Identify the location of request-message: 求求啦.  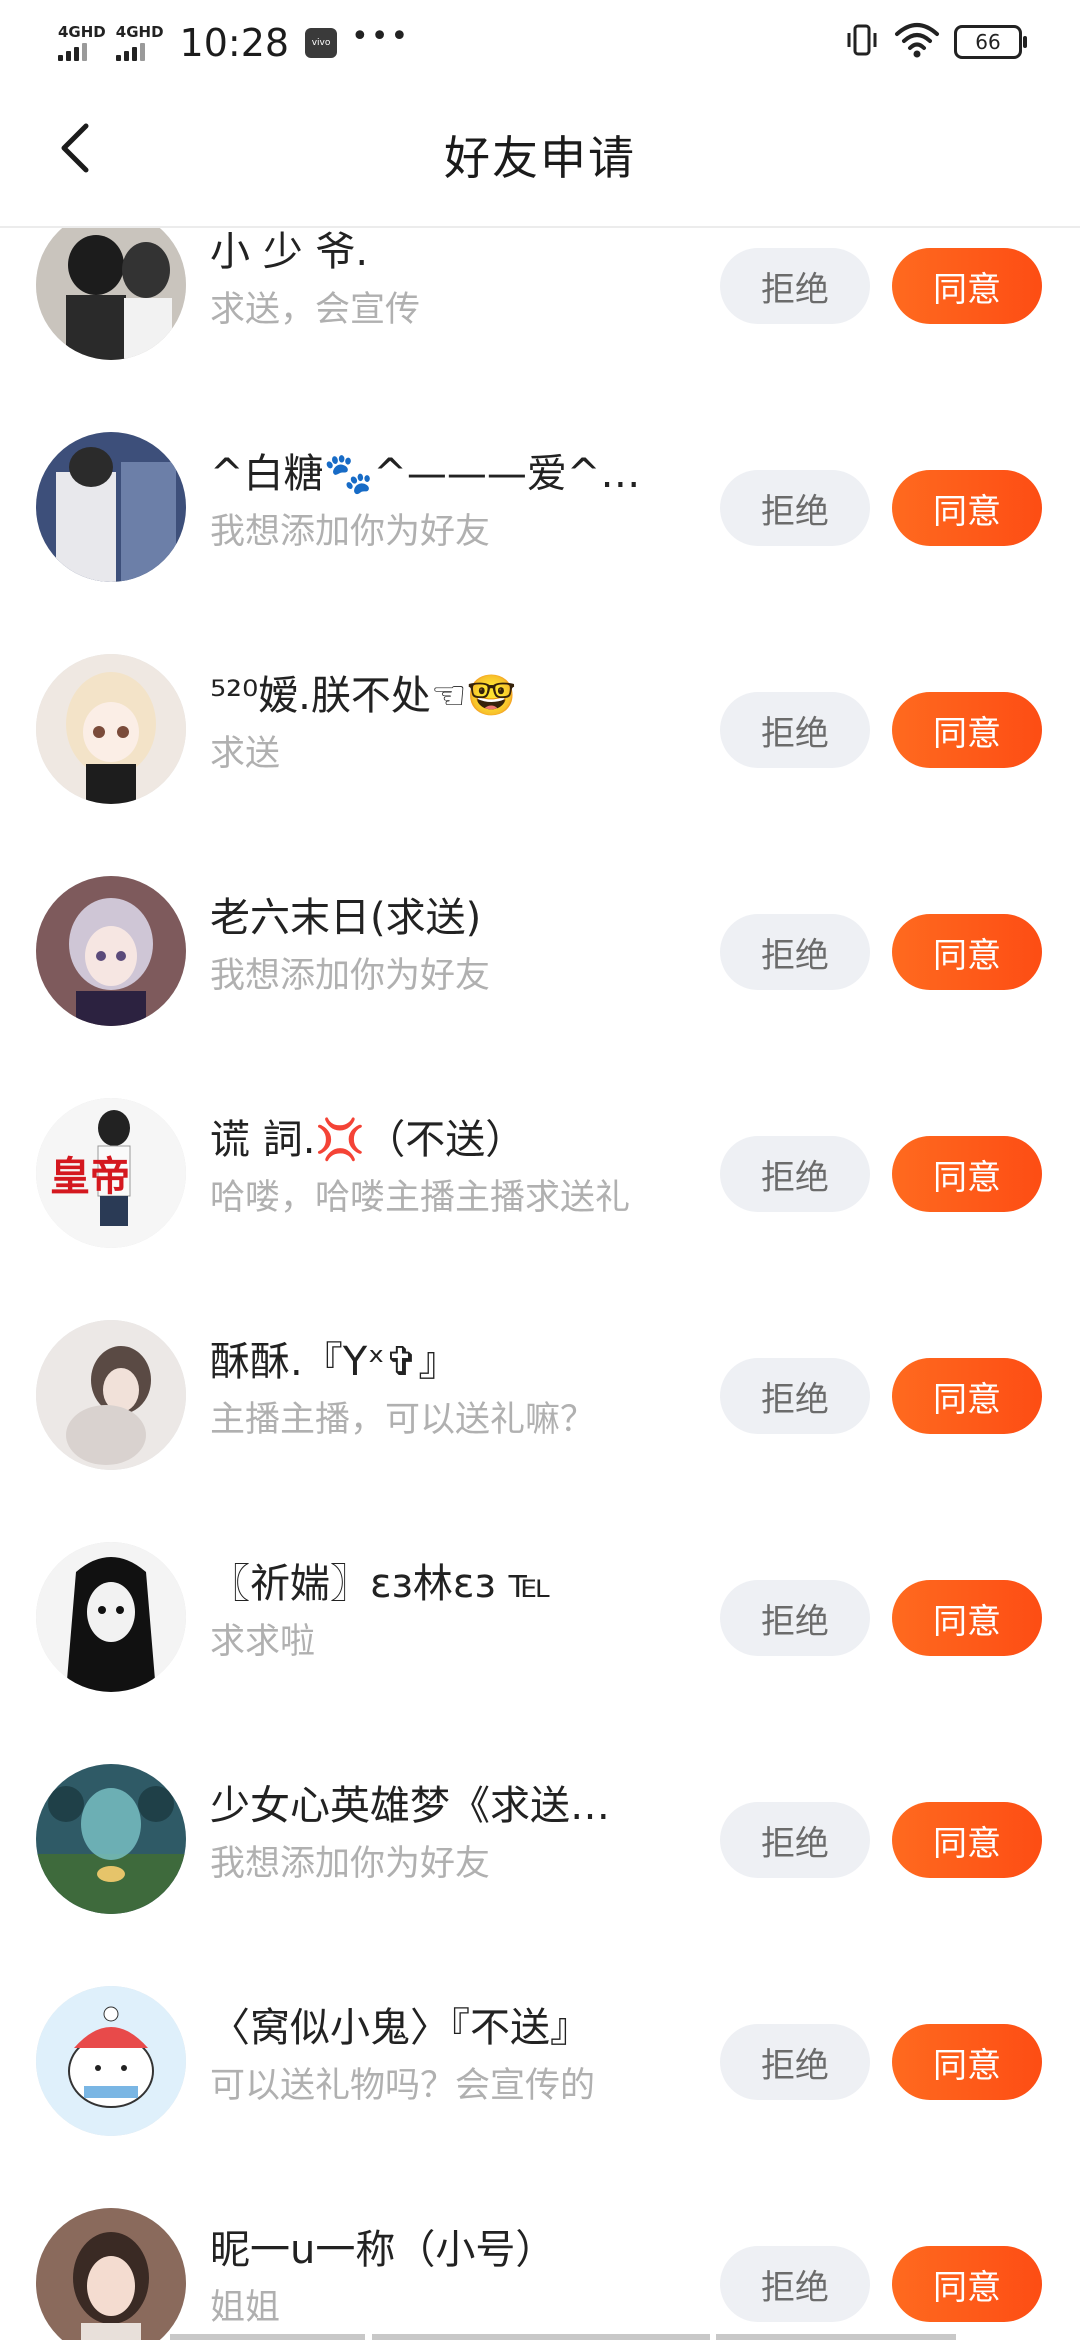
(263, 1642).